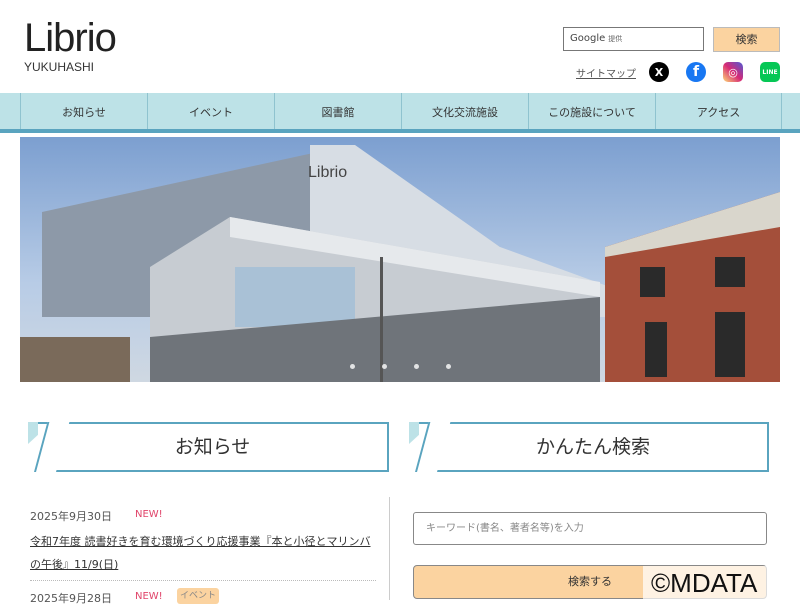 The width and height of the screenshot is (800, 606). Describe the element at coordinates (606, 72) in the screenshot. I see `sitemap-link: サイトマップ` at that location.